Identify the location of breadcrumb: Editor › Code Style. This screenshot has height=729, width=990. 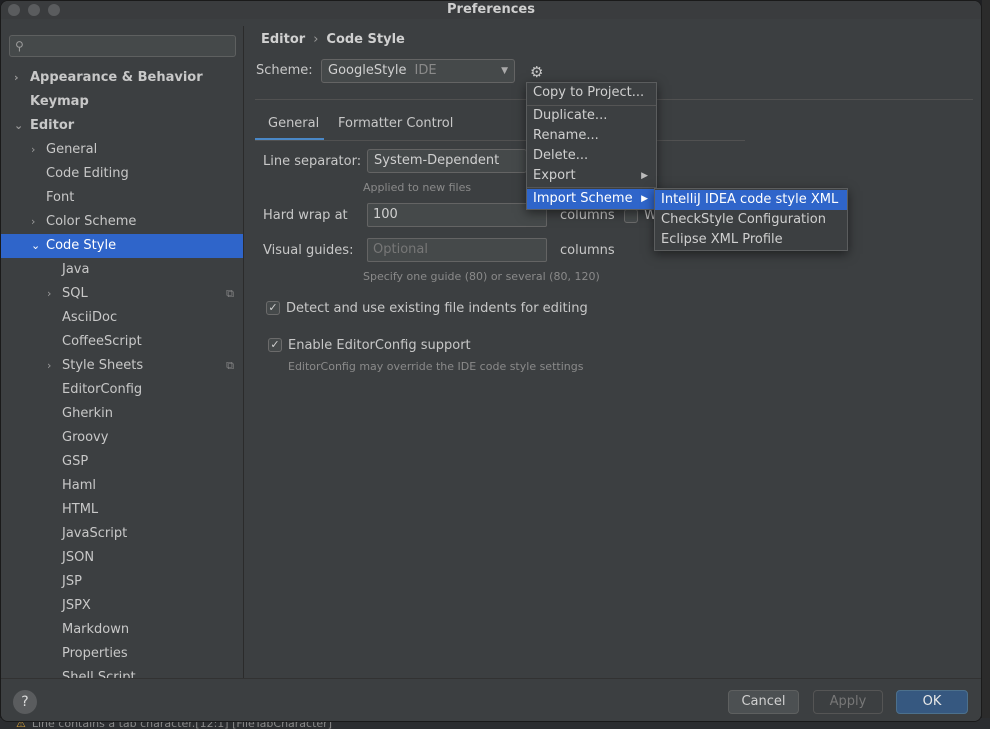
(333, 39).